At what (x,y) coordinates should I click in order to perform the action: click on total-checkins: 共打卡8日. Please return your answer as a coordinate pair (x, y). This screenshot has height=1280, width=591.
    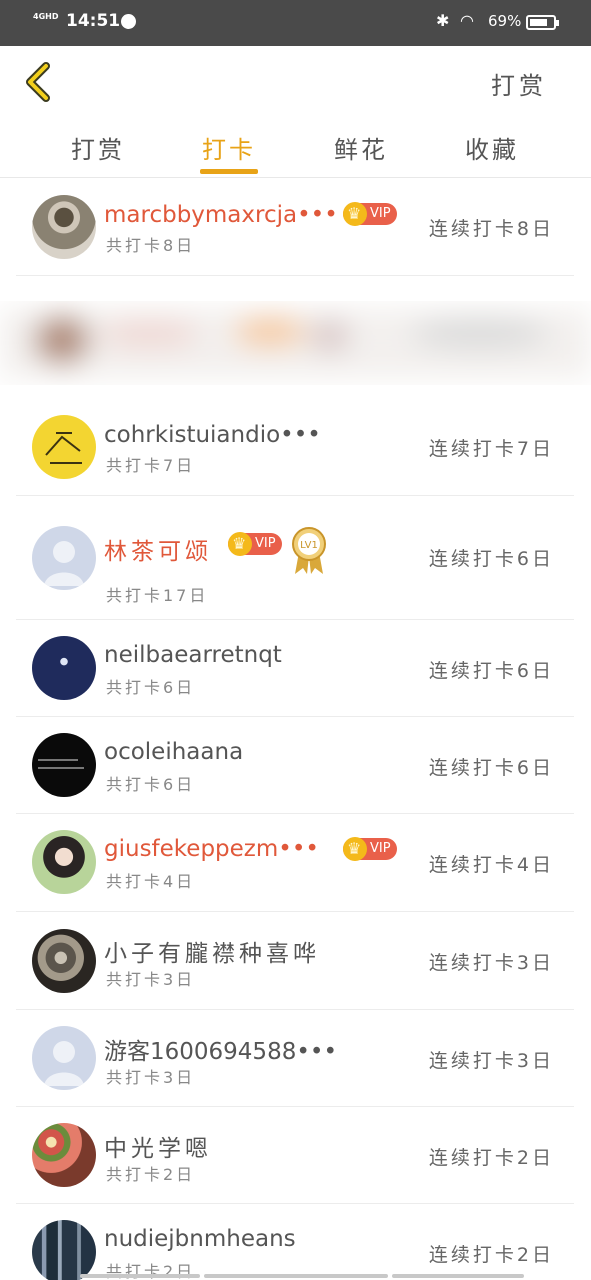
    Looking at the image, I should click on (151, 245).